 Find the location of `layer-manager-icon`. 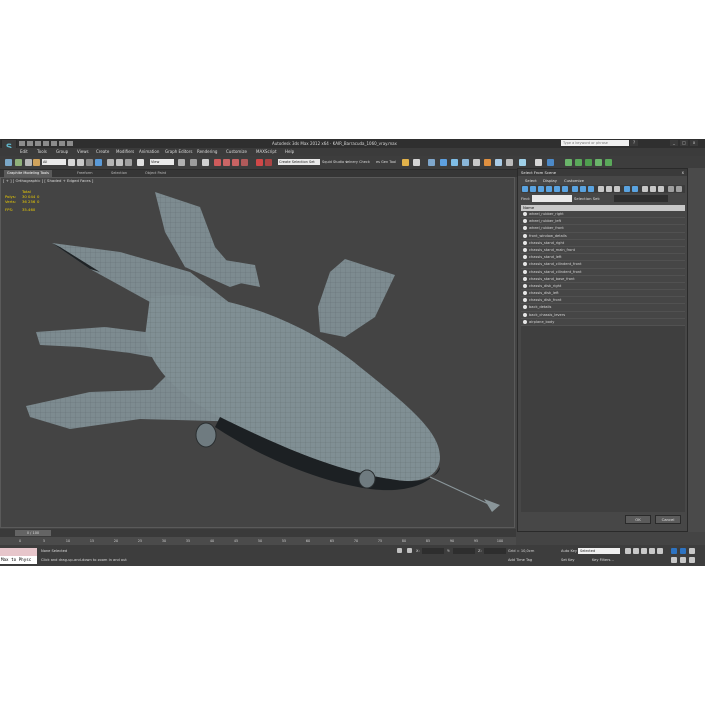

layer-manager-icon is located at coordinates (405, 162).